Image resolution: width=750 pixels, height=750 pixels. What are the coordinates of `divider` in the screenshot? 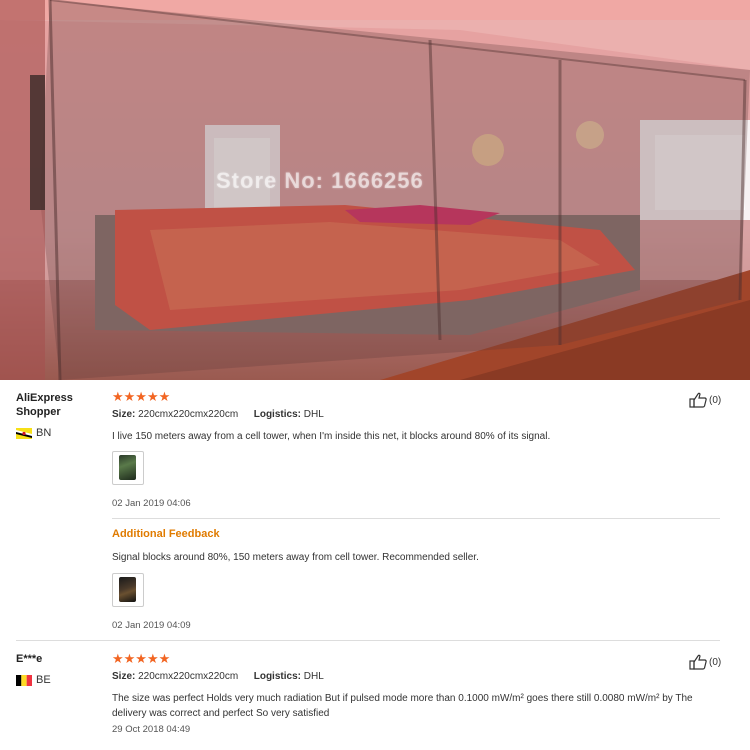 It's located at (416, 518).